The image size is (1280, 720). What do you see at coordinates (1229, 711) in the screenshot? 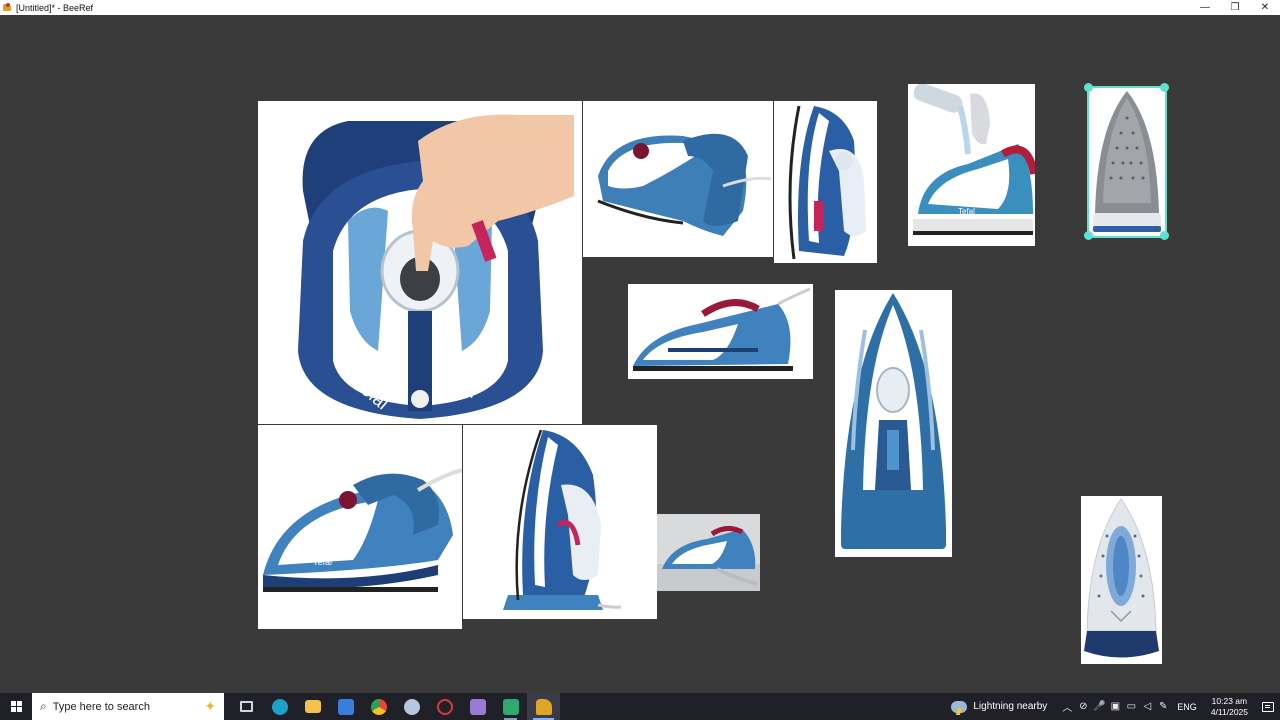
I see `clock-date: 4/11/2025` at bounding box center [1229, 711].